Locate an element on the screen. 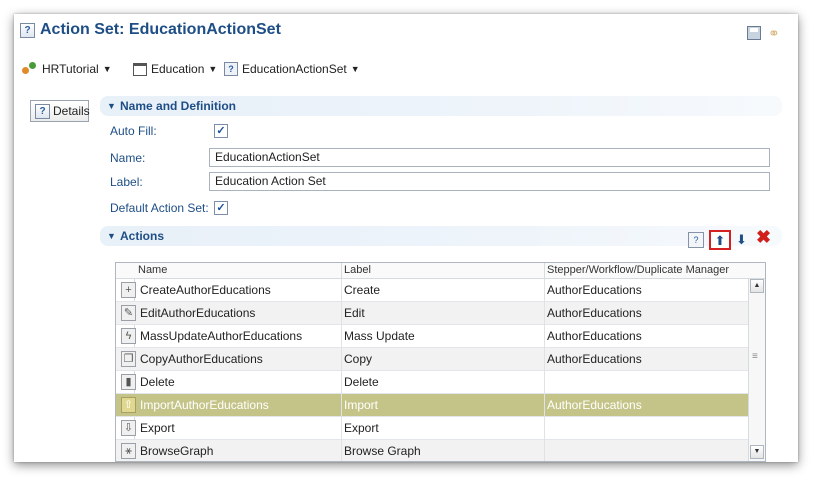 This screenshot has width=817, height=491. upload-icon: ⇧ is located at coordinates (128, 405).